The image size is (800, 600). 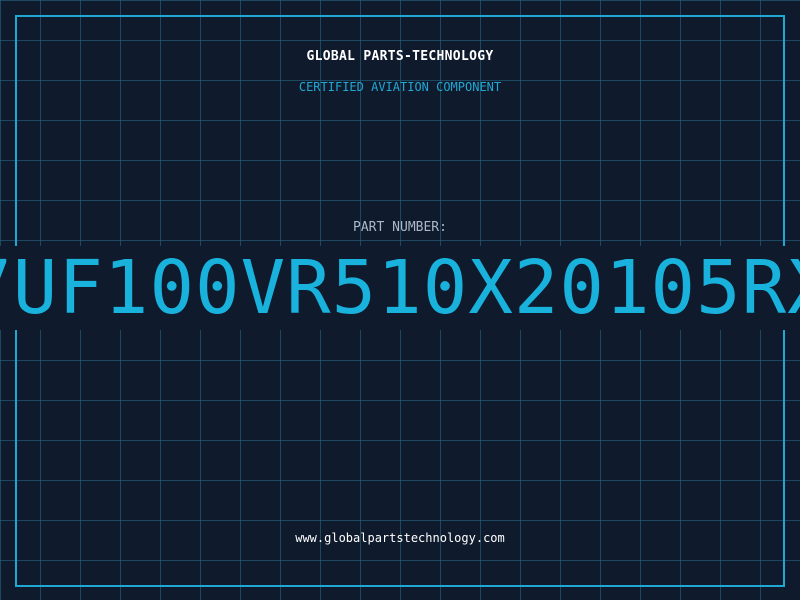 What do you see at coordinates (400, 538) in the screenshot?
I see `website-url: www.globalpartstechnology.com` at bounding box center [400, 538].